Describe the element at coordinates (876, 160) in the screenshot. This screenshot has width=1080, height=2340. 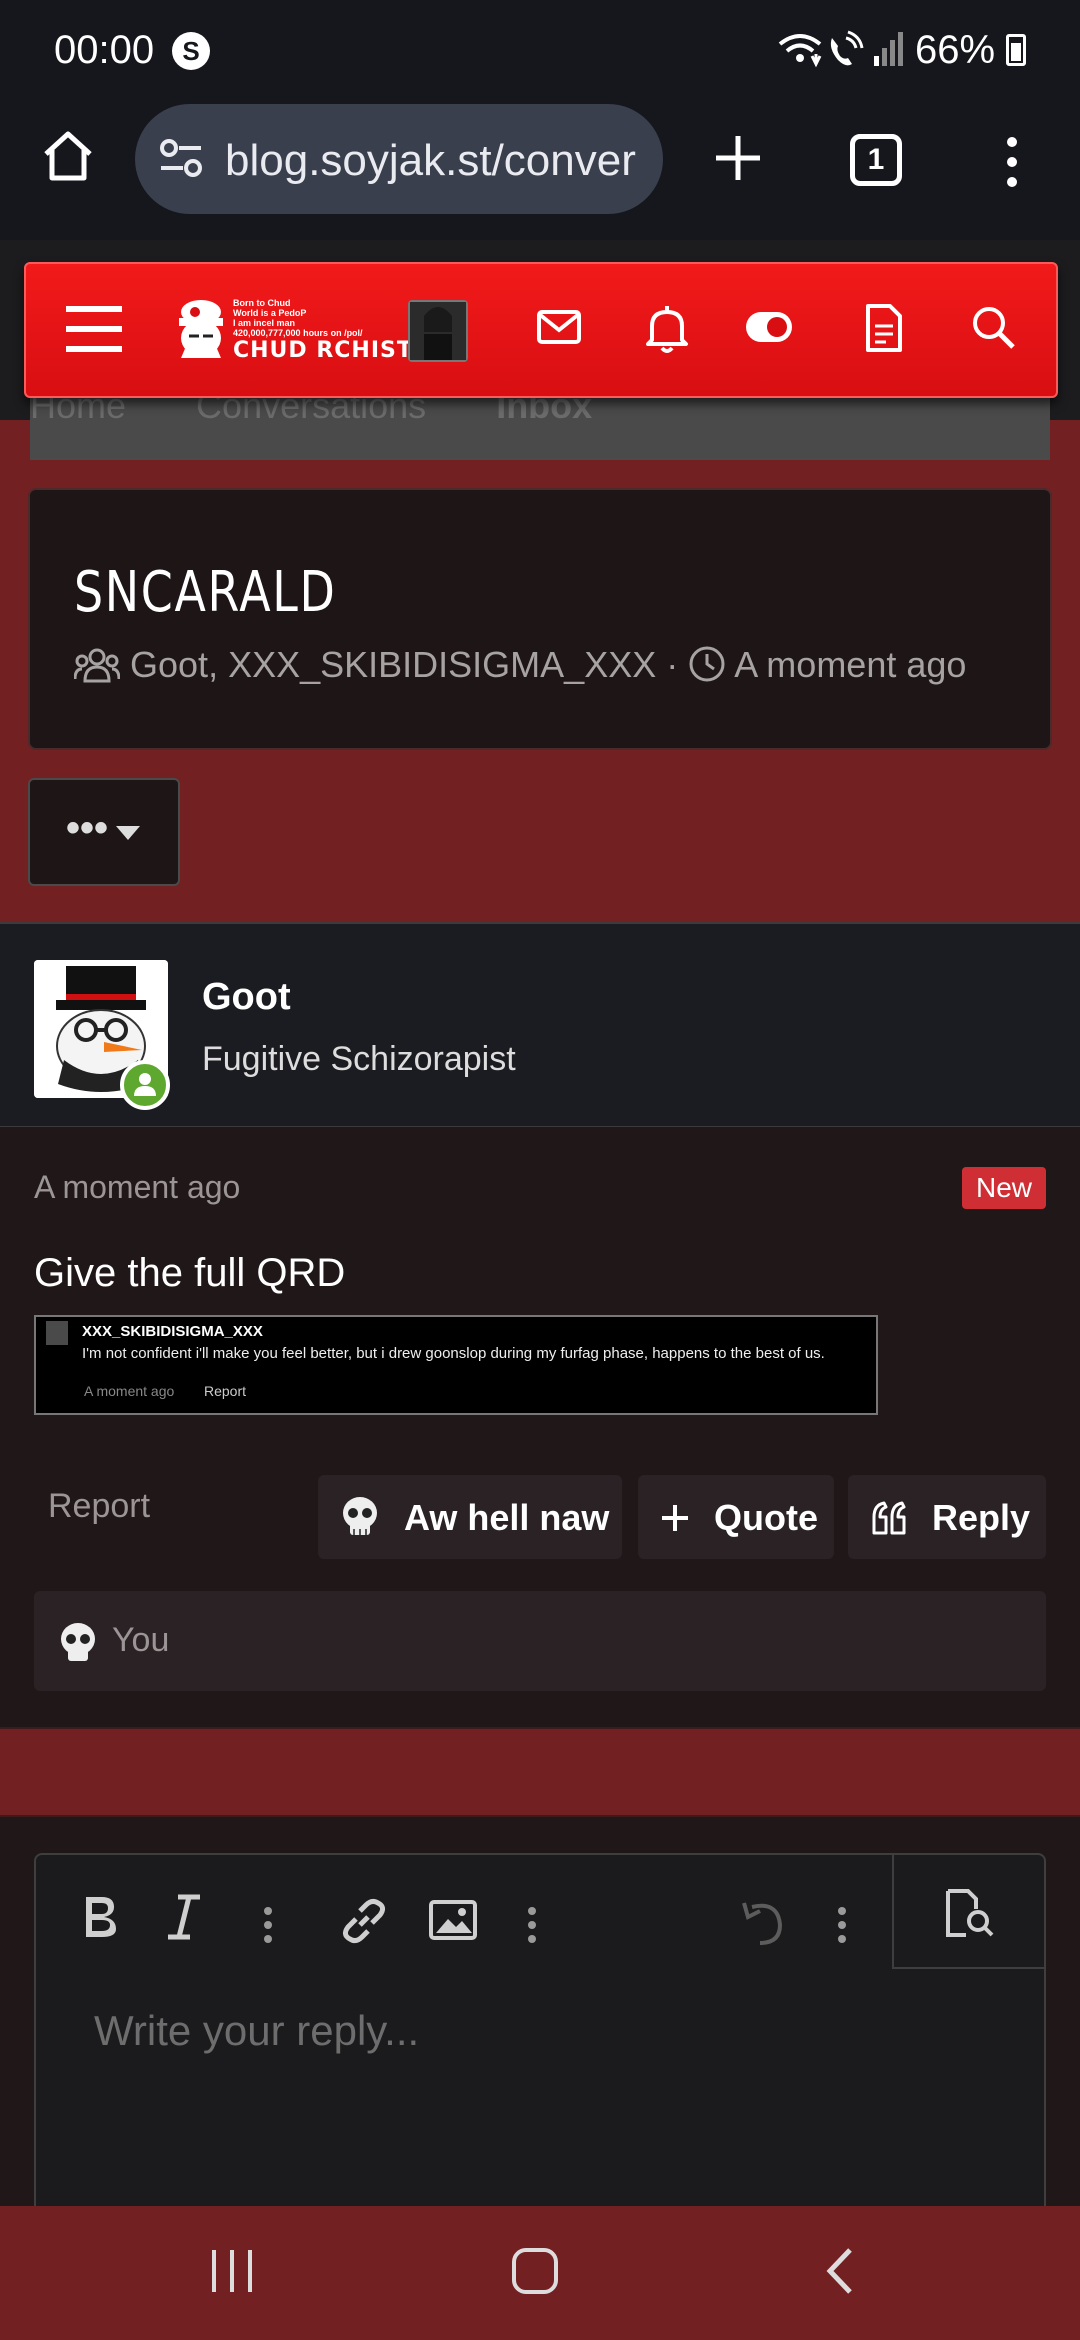
I see `tab-switcher-button: 1` at that location.